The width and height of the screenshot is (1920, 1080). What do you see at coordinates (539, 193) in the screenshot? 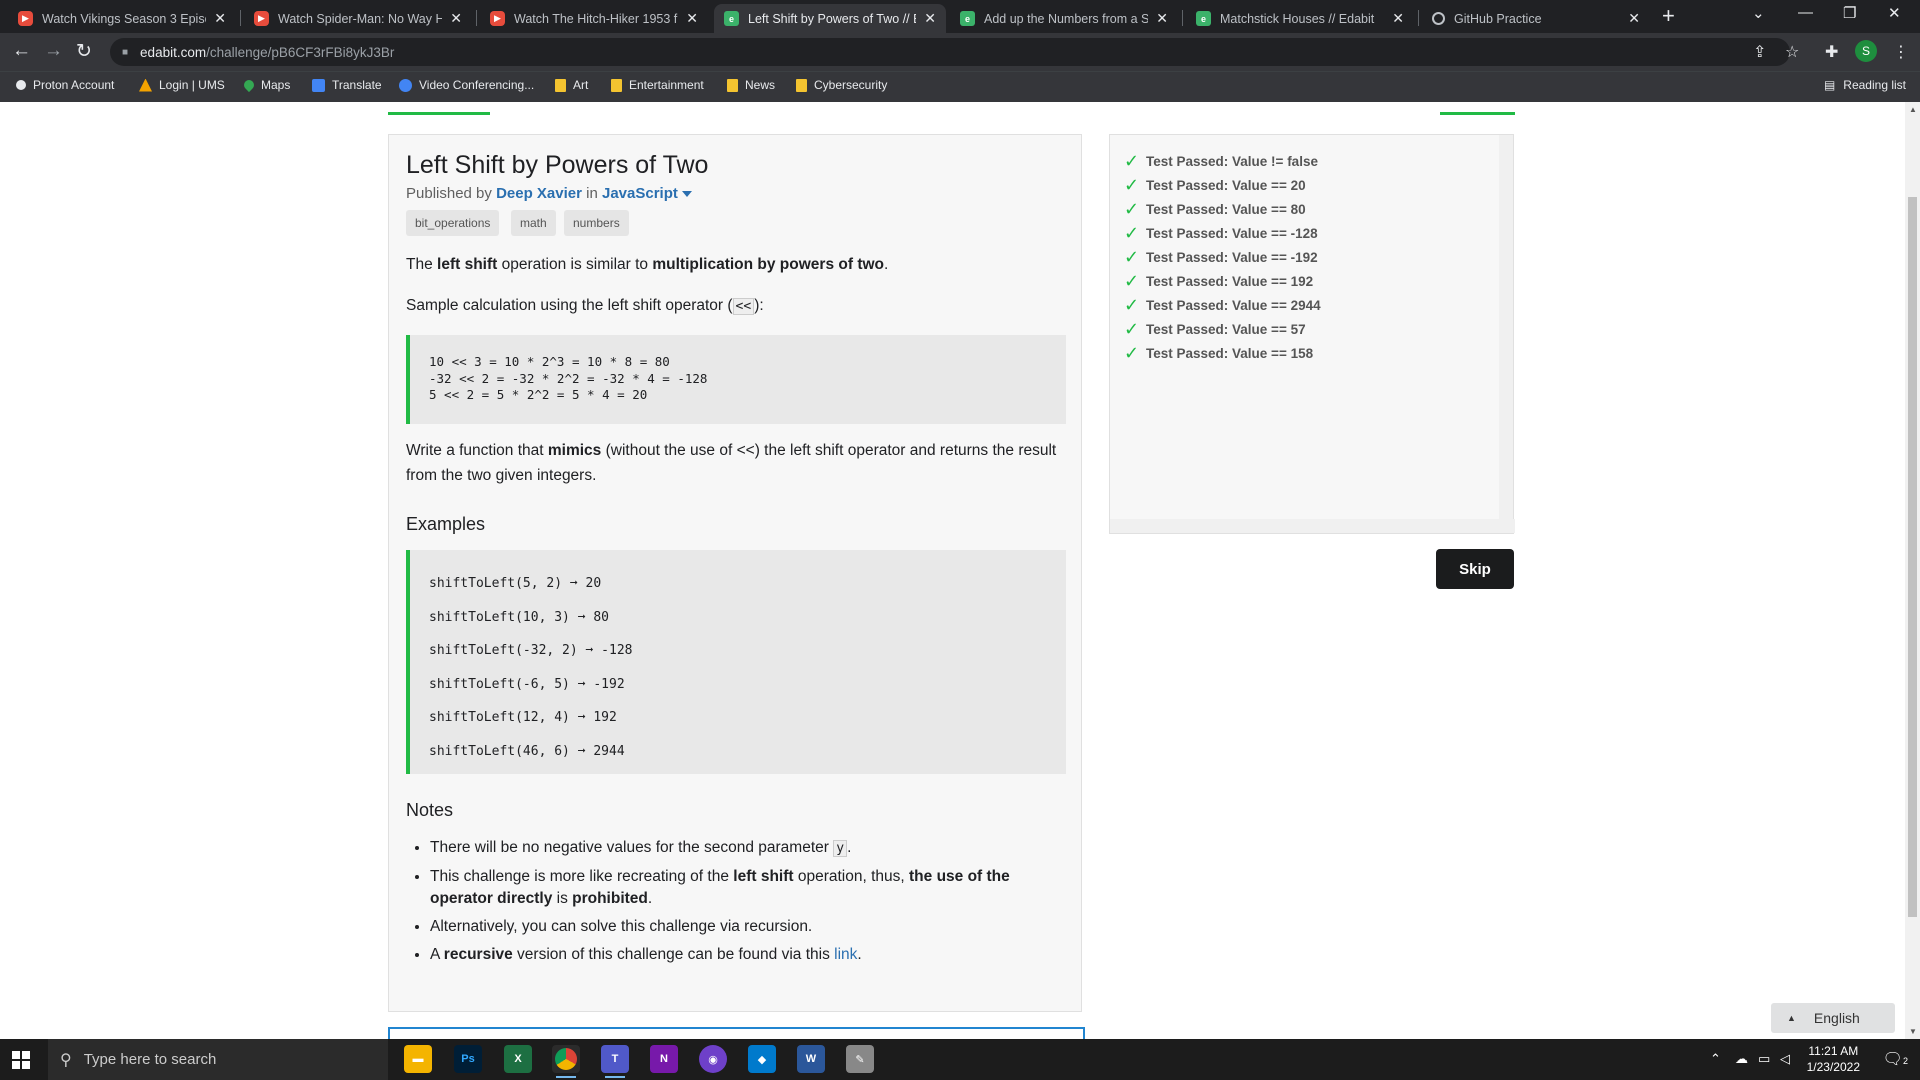
I see `author-link: Deep Xavier` at bounding box center [539, 193].